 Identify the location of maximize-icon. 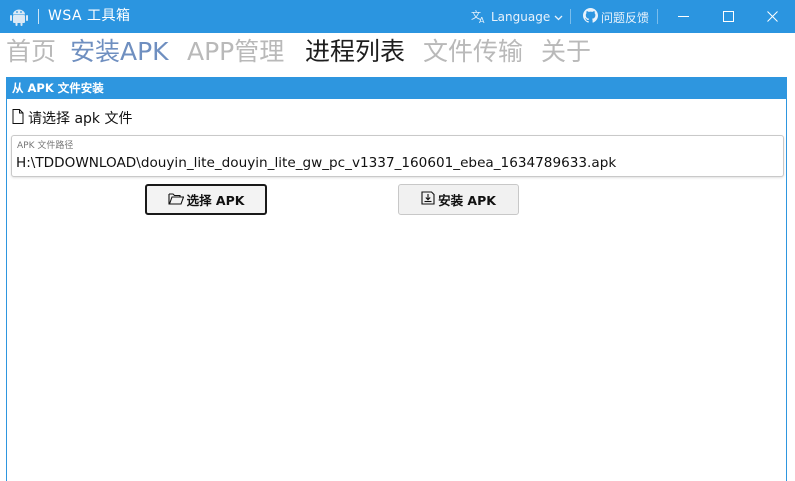
(728, 16).